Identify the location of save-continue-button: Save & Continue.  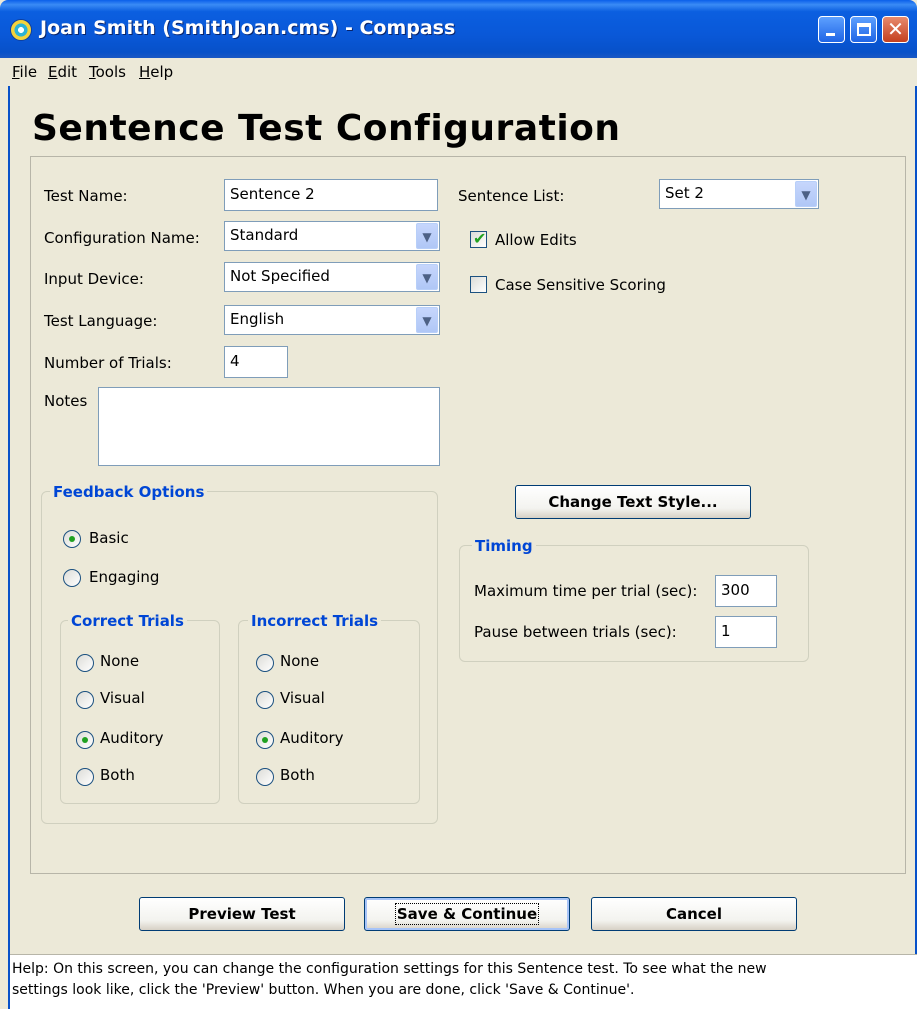
(467, 914).